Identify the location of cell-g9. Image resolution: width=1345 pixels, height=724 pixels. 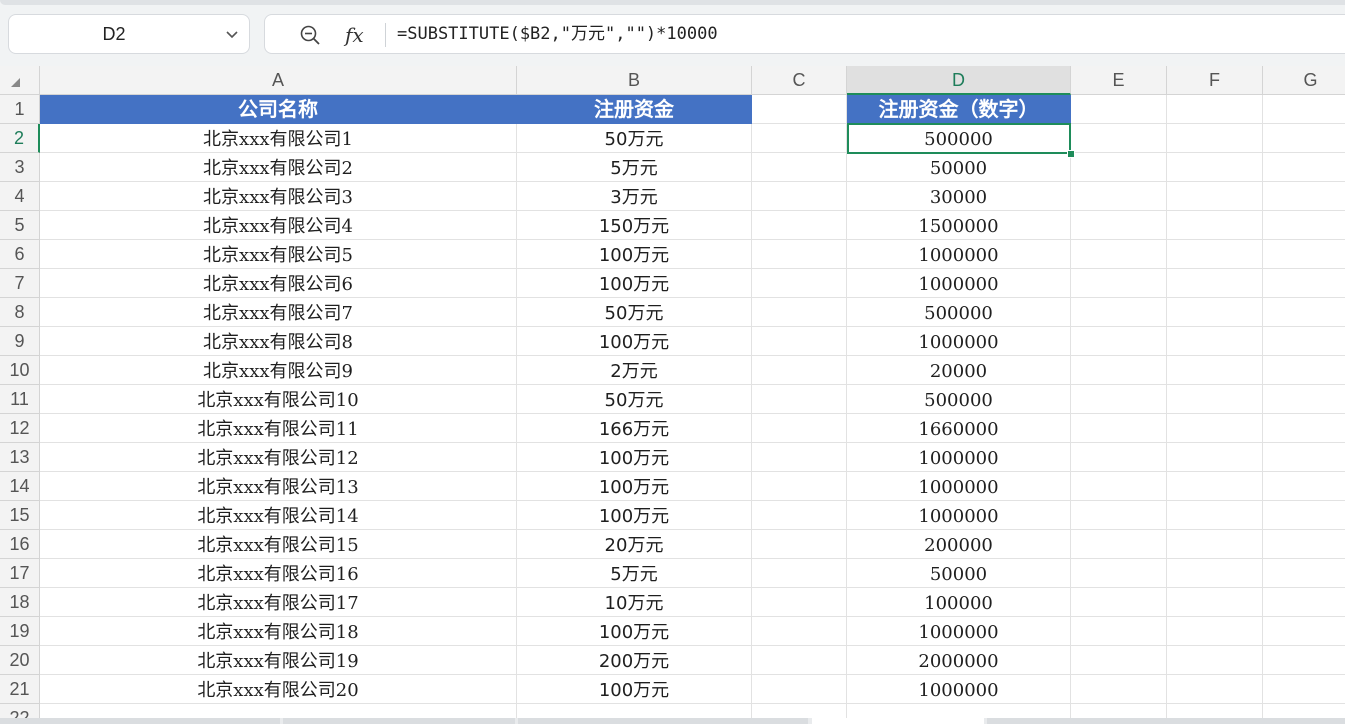
(1304, 341).